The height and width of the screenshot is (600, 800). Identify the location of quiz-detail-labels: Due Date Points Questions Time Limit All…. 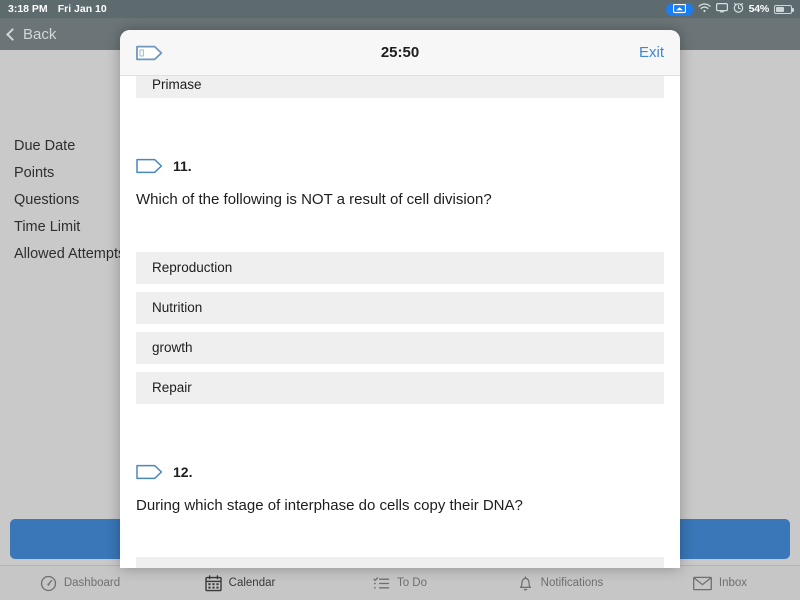
(69, 200).